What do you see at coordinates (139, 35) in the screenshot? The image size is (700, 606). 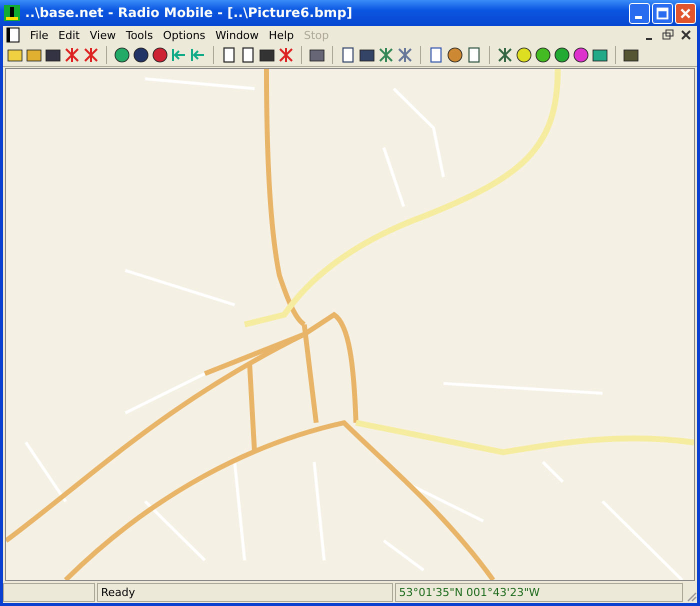 I see `menu-item: Tools` at bounding box center [139, 35].